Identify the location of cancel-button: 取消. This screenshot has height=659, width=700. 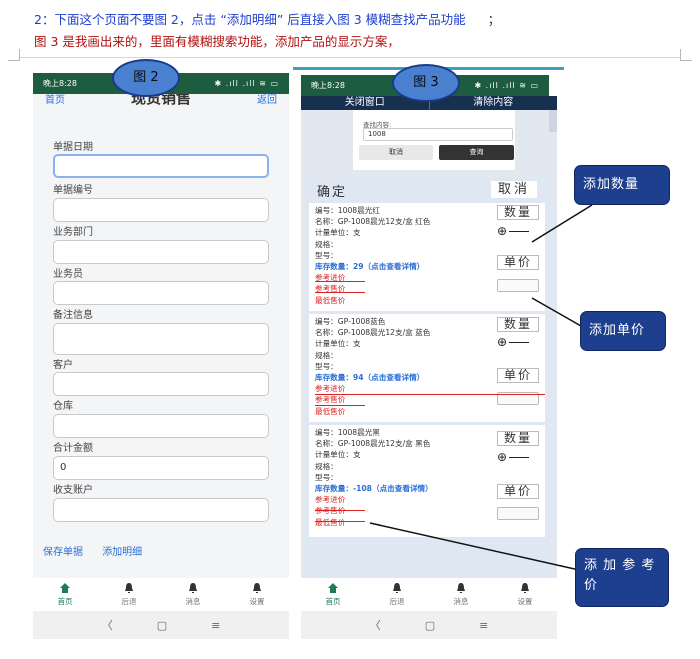
(514, 189).